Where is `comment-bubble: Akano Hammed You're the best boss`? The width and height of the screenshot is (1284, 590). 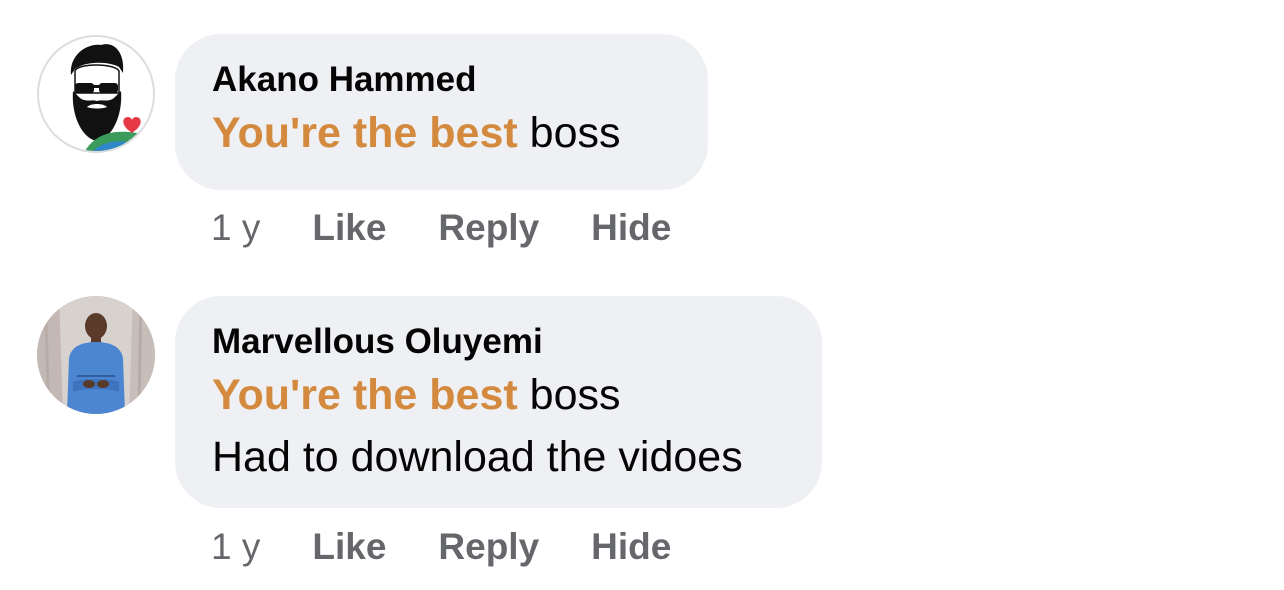
comment-bubble: Akano Hammed You're the best boss is located at coordinates (441, 112).